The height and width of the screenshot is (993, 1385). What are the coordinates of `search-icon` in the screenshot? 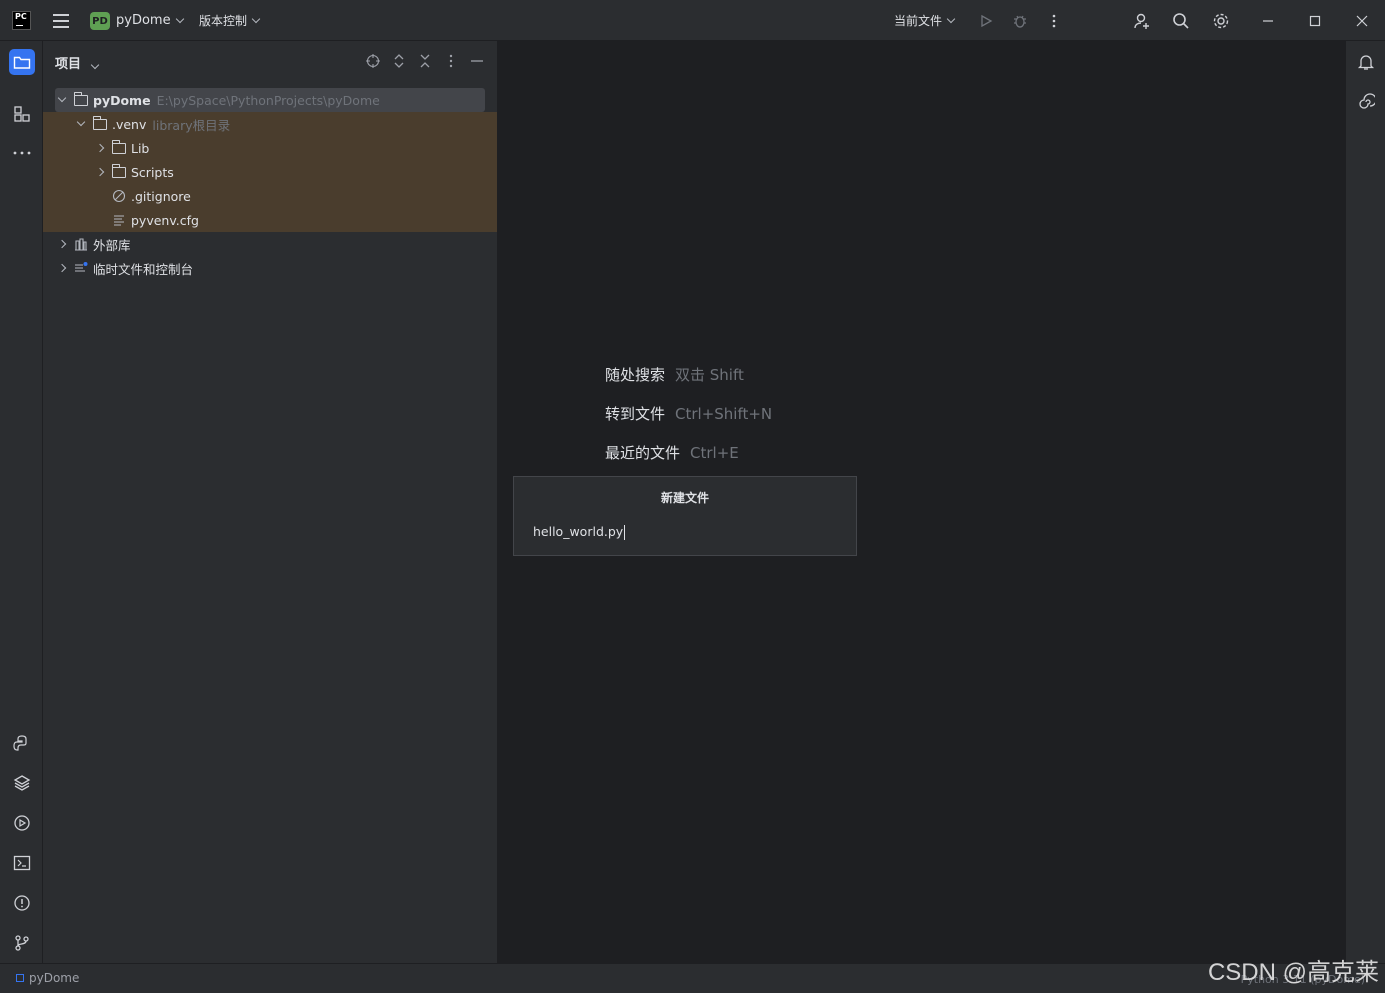 It's located at (1181, 21).